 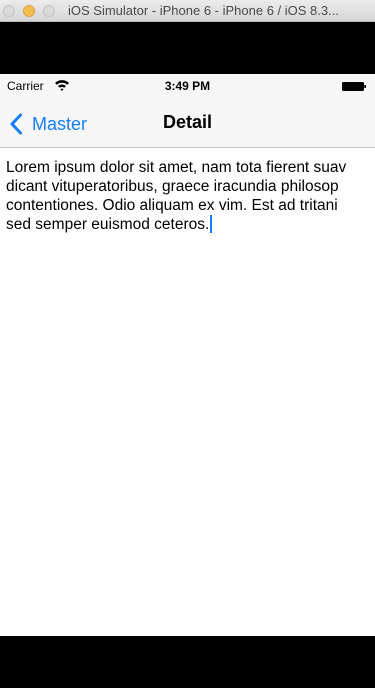 I want to click on page-title: Detail, so click(x=187, y=122).